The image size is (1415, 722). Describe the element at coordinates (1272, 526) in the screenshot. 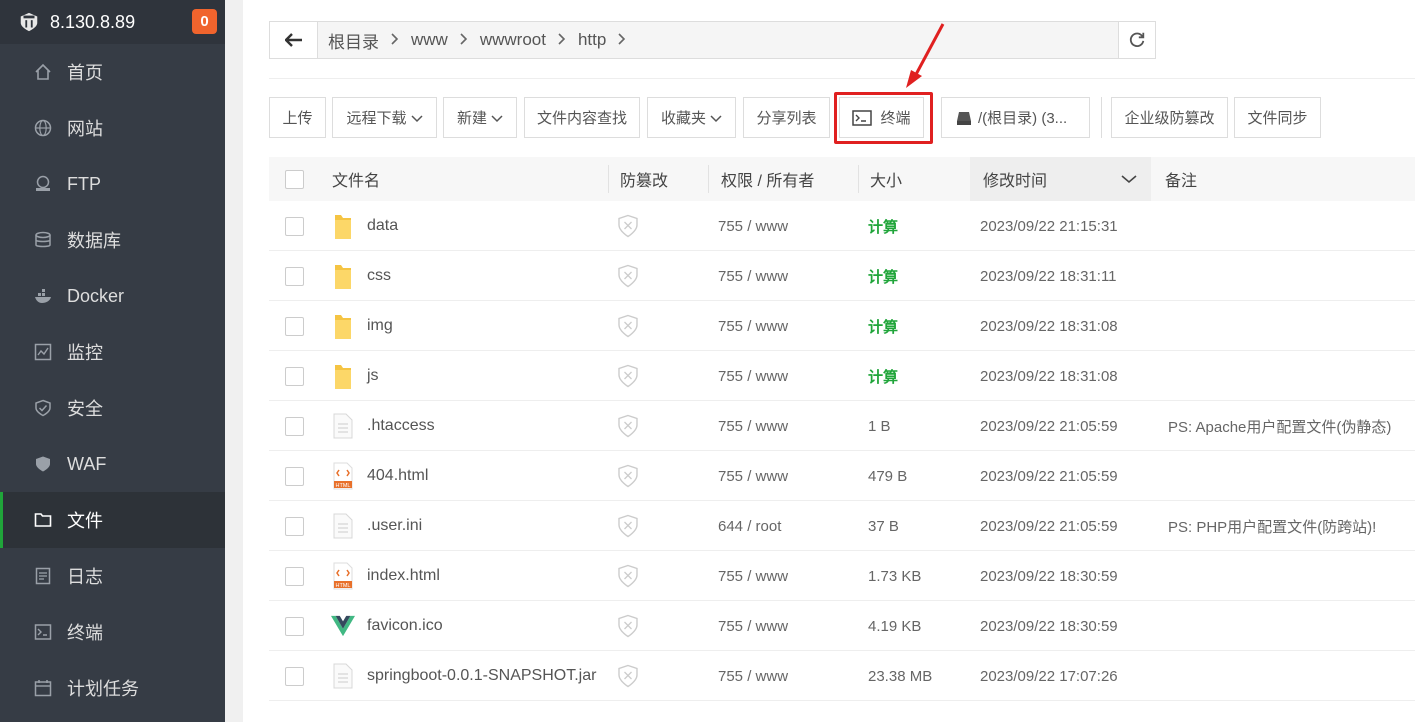

I see `file-note: PS: PHP用户配置文件(防跨站)!` at that location.